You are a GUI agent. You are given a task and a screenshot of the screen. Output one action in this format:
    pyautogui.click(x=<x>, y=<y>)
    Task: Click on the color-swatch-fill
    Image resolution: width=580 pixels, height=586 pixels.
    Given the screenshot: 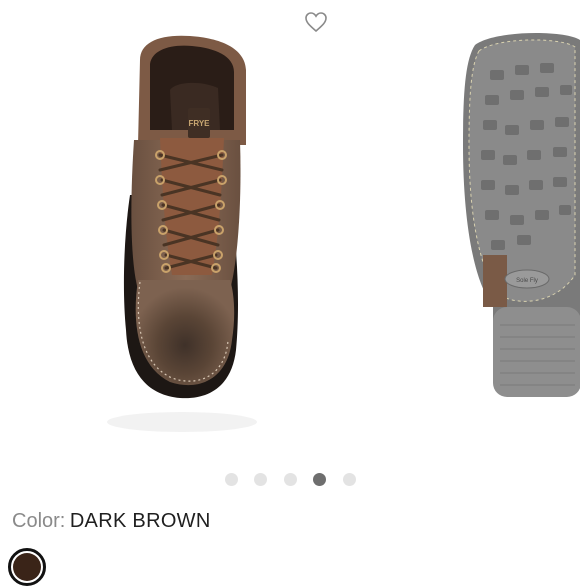 What is the action you would take?
    pyautogui.click(x=27, y=567)
    